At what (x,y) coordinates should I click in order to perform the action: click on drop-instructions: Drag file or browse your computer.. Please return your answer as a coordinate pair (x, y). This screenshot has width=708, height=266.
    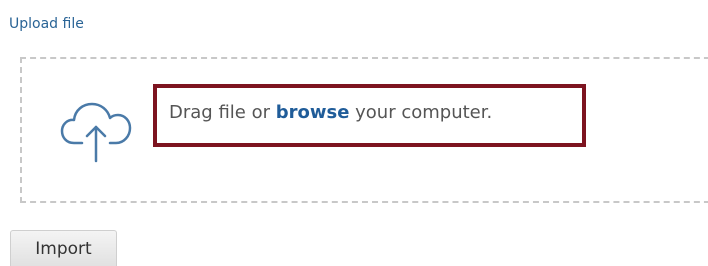
    Looking at the image, I should click on (330, 112).